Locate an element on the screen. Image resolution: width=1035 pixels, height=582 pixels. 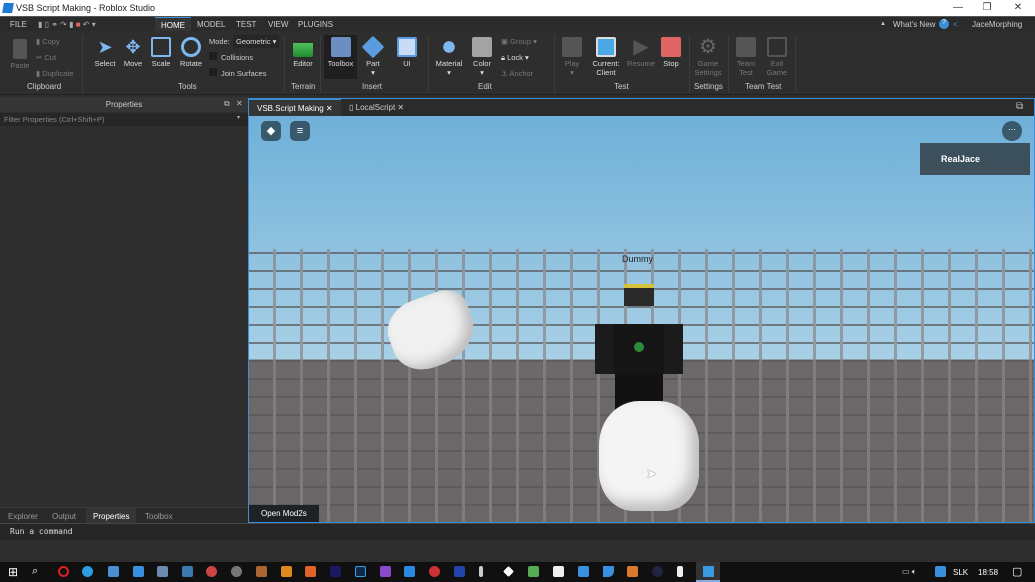
chat-icon: ≡ is located at coordinates (300, 131).